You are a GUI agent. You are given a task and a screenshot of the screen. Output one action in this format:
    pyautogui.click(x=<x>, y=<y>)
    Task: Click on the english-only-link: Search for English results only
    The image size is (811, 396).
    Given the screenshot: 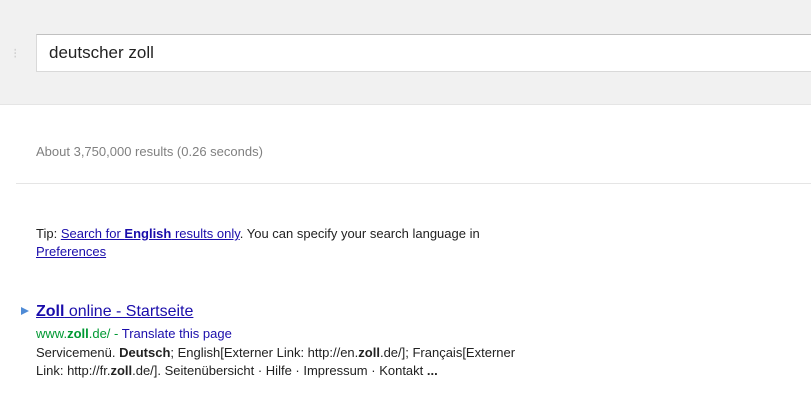 What is the action you would take?
    pyautogui.click(x=150, y=233)
    